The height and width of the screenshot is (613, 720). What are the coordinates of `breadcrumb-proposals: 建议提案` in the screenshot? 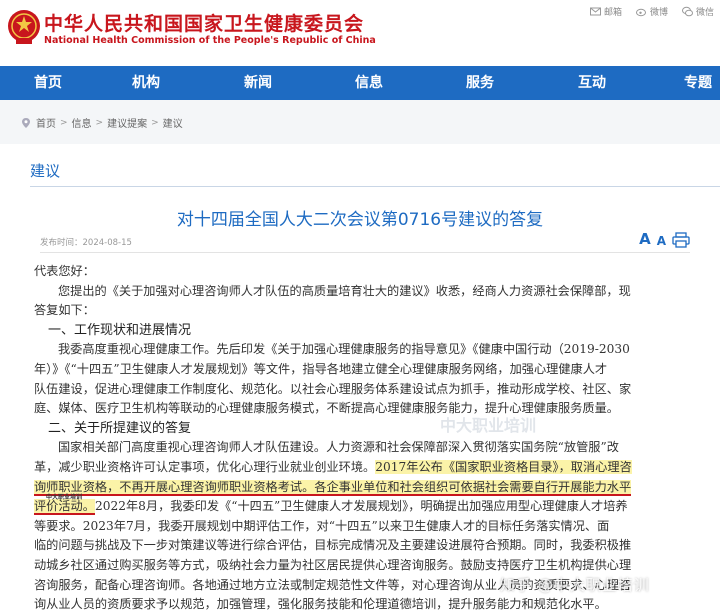 It's located at (127, 122).